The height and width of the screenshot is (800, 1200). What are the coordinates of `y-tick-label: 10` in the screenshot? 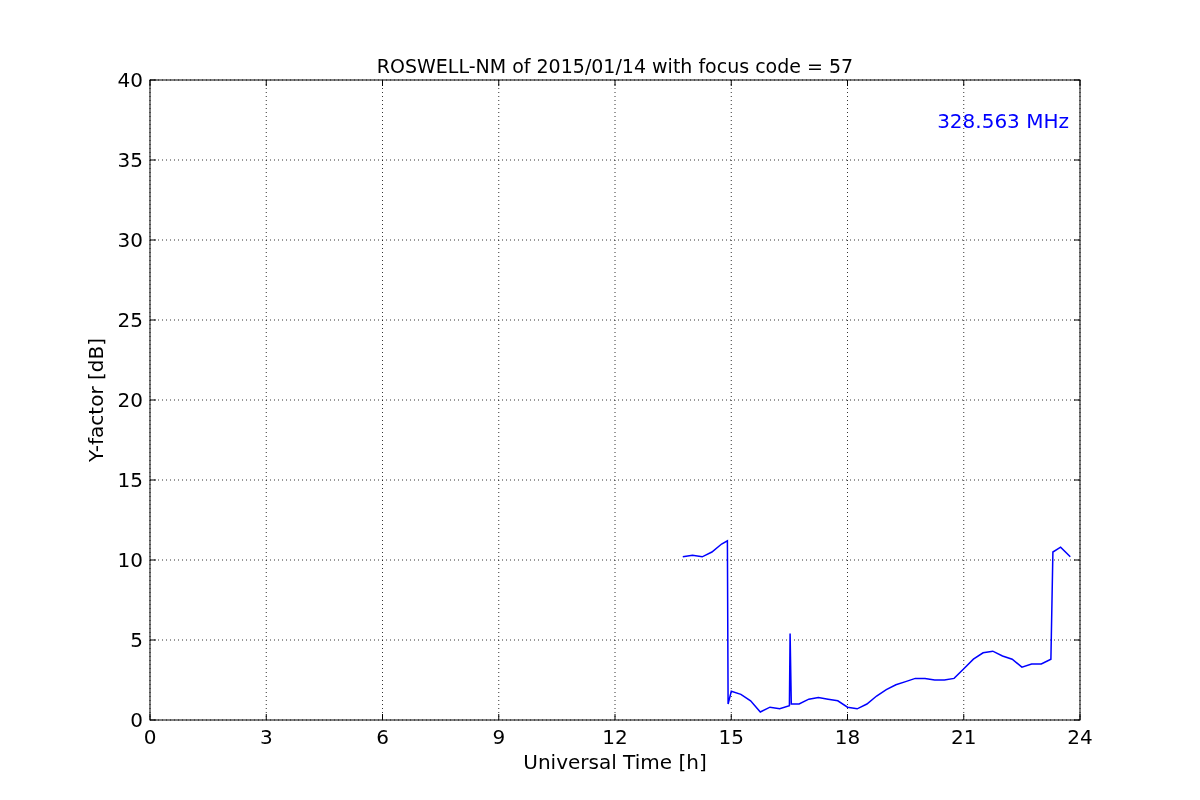 It's located at (130, 560).